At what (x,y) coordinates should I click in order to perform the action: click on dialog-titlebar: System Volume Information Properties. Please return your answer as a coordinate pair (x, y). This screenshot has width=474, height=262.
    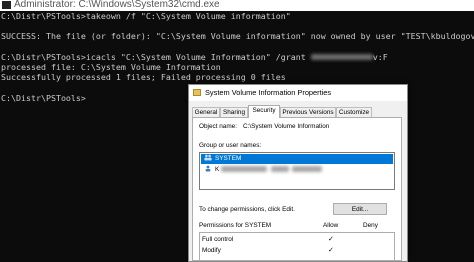
    Looking at the image, I should click on (298, 93).